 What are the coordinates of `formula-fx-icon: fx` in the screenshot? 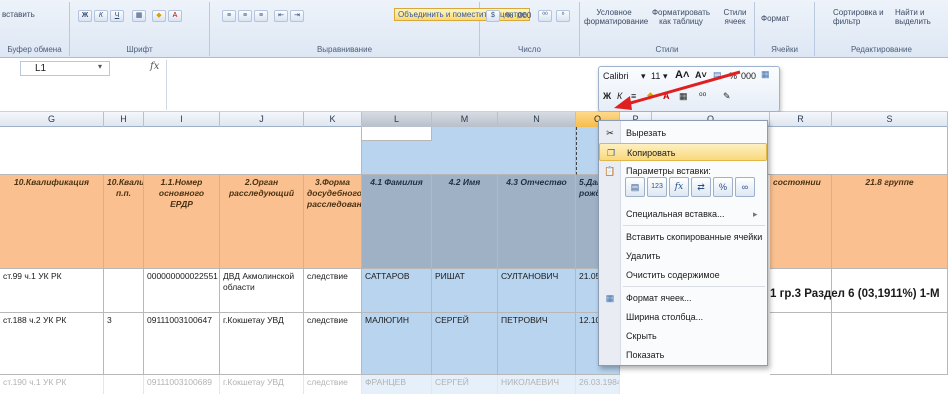 It's located at (679, 187).